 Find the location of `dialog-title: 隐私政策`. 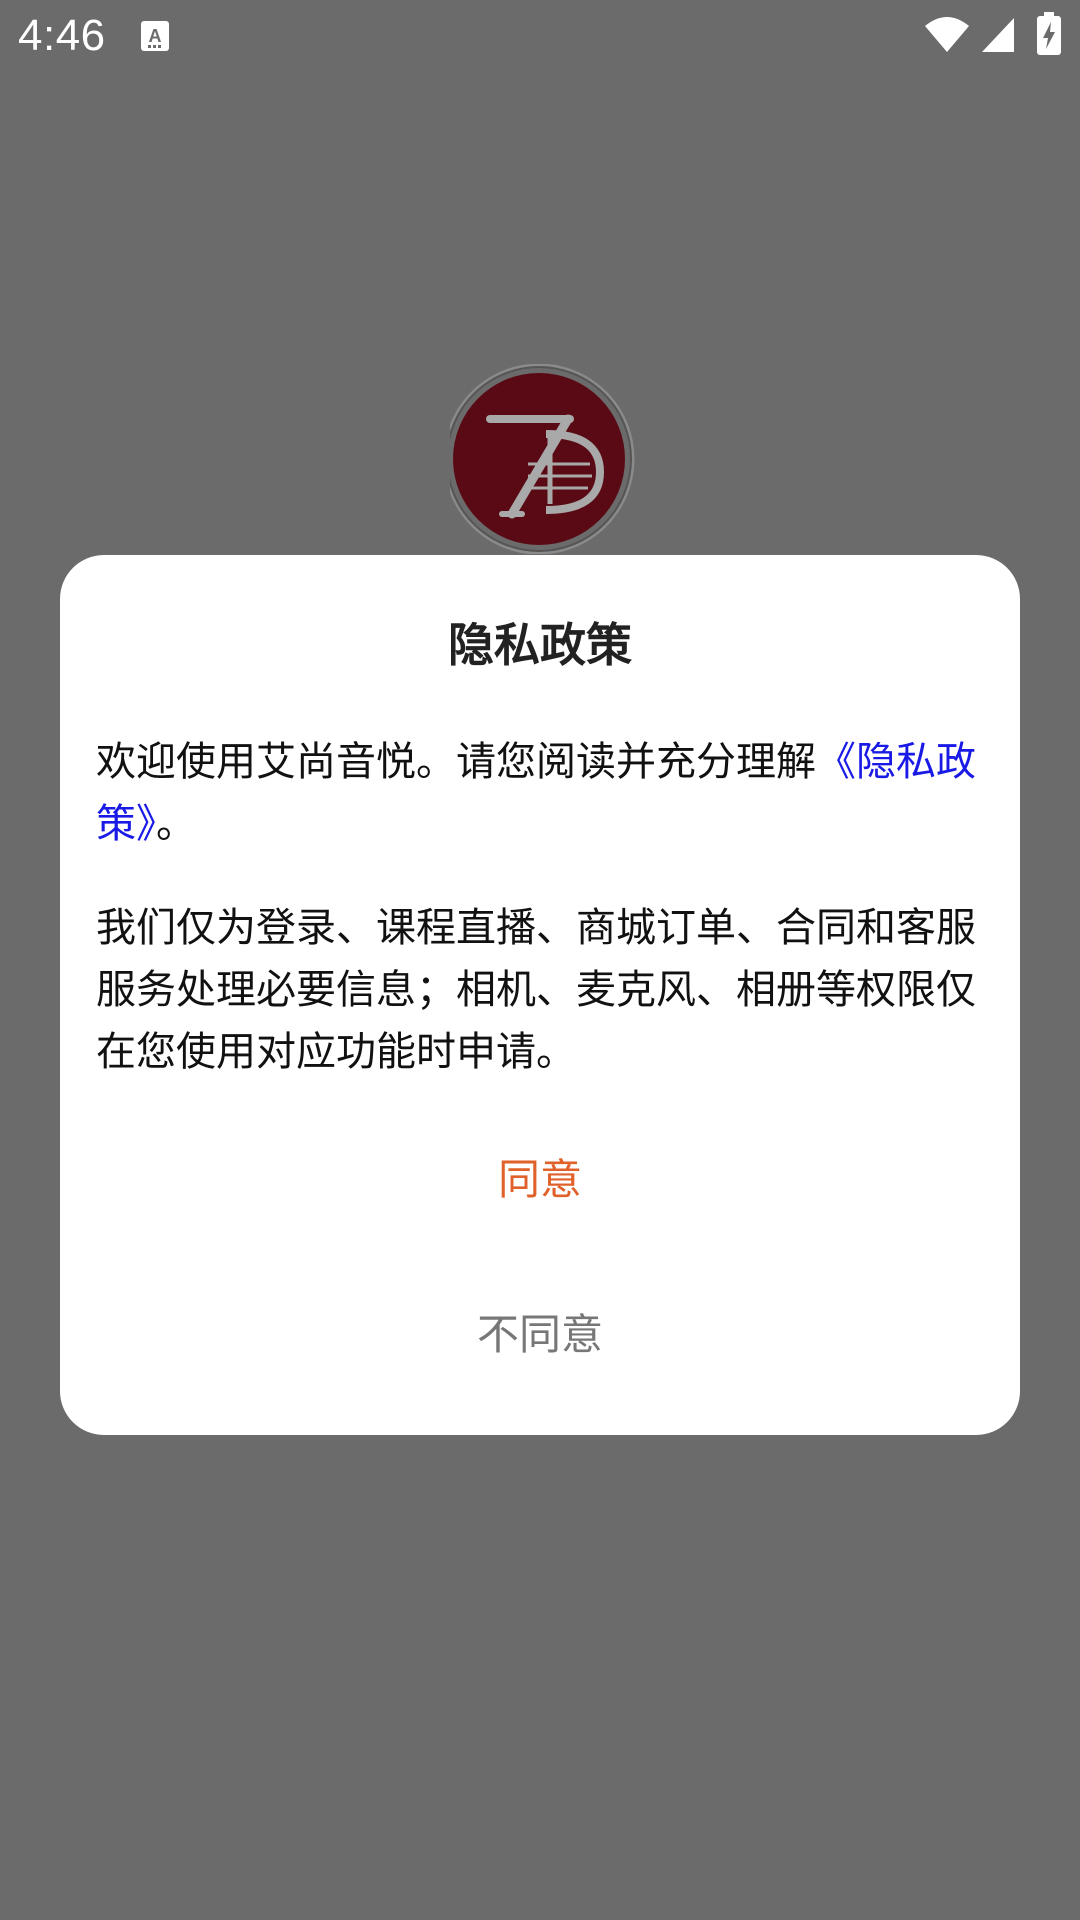

dialog-title: 隐私政策 is located at coordinates (540, 645).